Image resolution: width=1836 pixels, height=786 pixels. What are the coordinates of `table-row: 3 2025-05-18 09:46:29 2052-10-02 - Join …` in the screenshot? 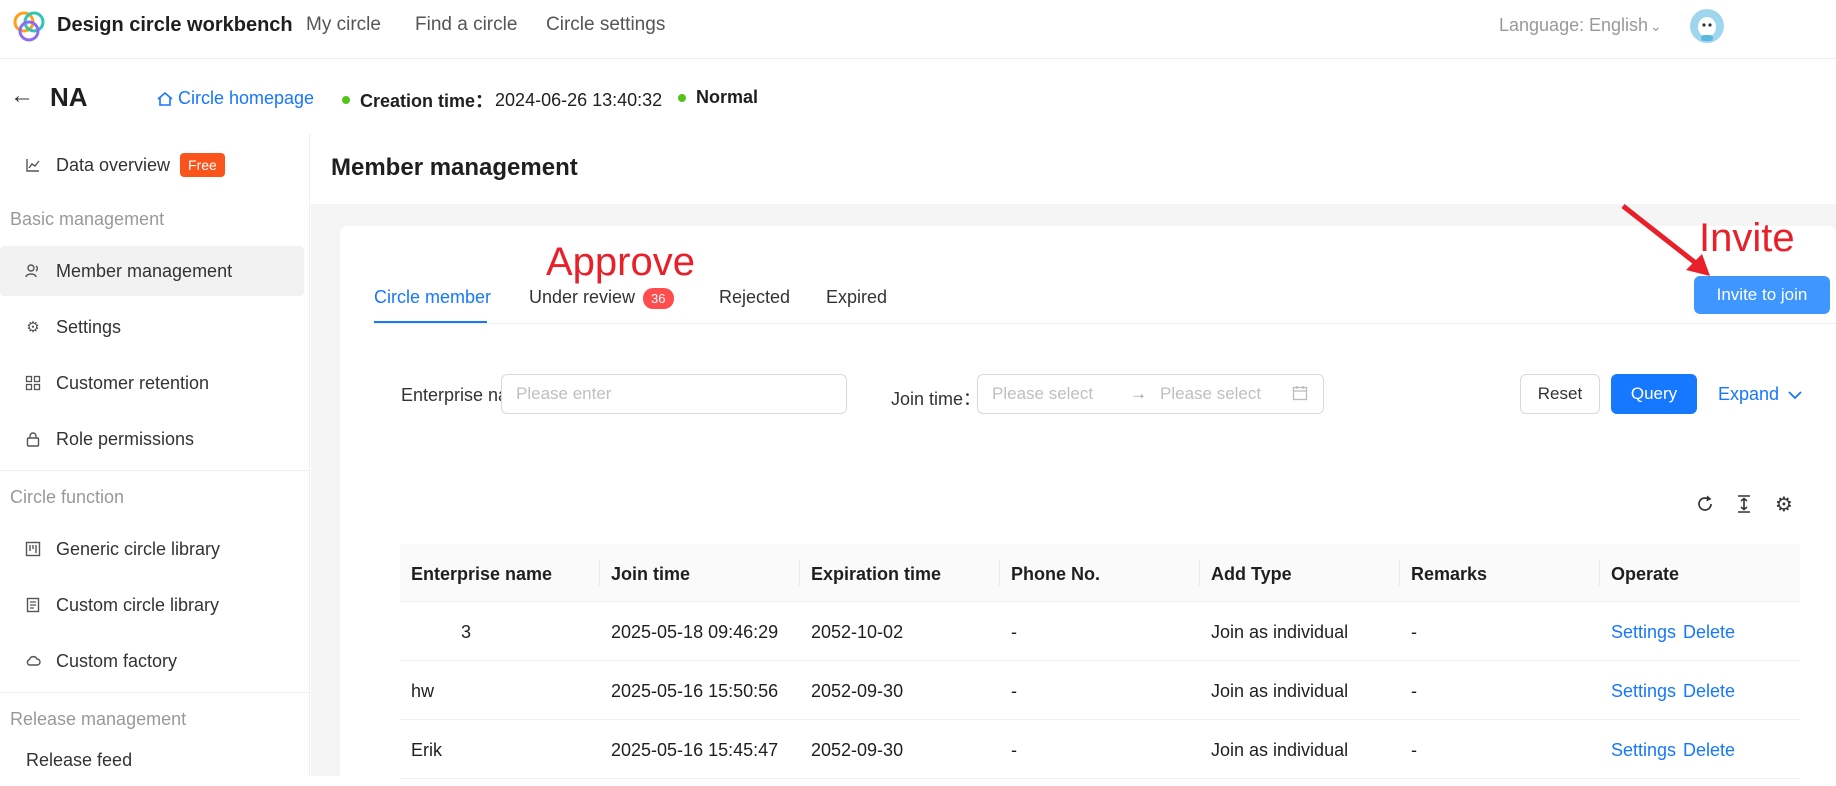 It's located at (1100, 632).